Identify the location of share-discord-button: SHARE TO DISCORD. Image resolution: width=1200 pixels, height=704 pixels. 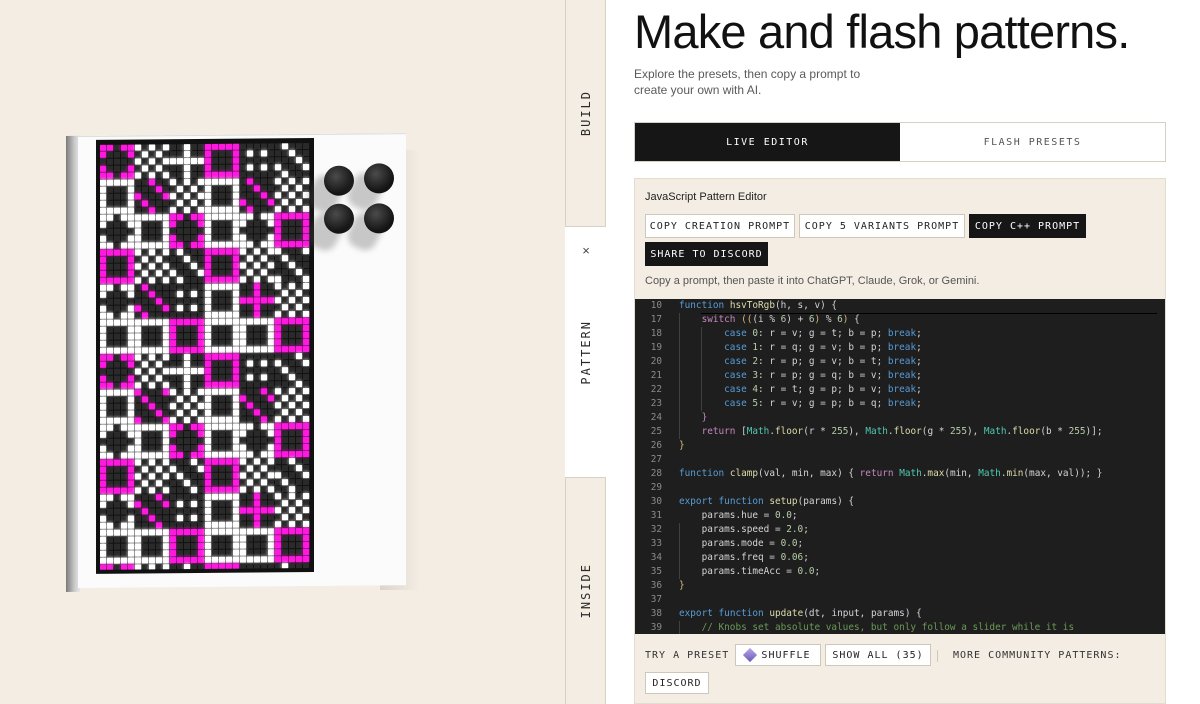
(706, 254).